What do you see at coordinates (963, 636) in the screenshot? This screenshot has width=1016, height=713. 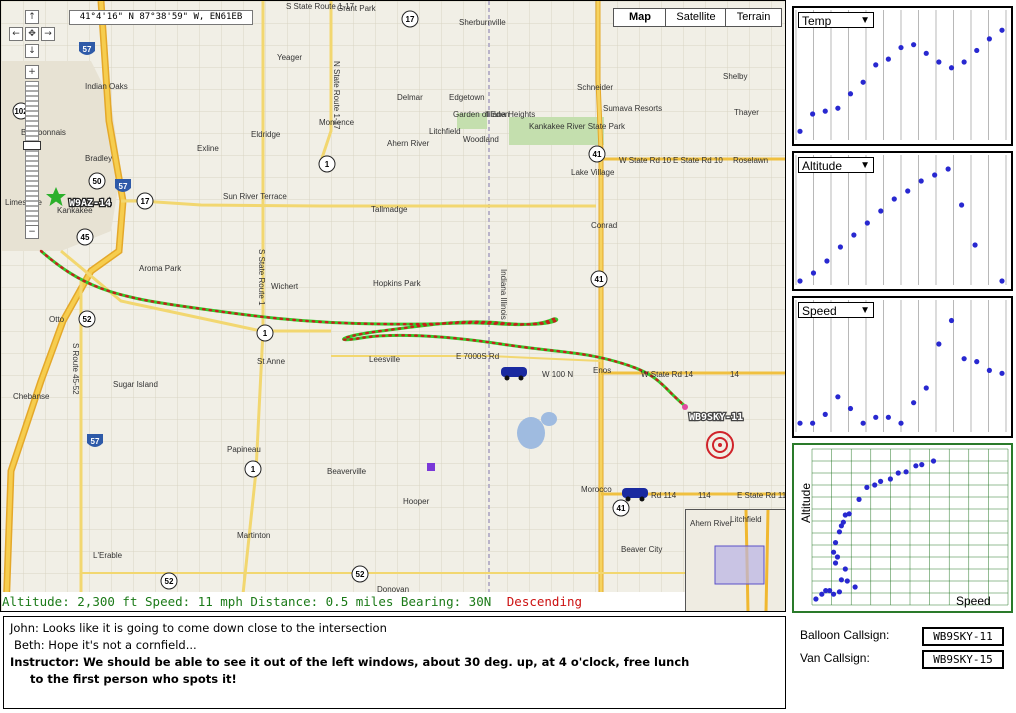 I see `balloon-callsign-field: WB9SKY-11` at bounding box center [963, 636].